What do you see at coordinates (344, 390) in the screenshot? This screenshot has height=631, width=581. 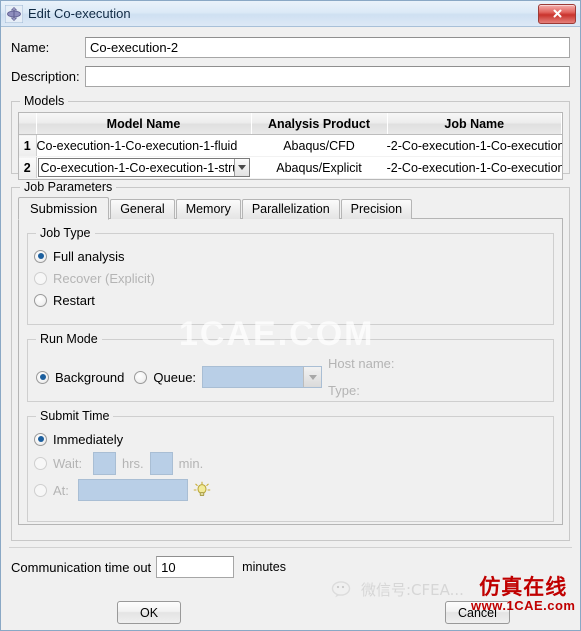 I see `type-label: Type:` at bounding box center [344, 390].